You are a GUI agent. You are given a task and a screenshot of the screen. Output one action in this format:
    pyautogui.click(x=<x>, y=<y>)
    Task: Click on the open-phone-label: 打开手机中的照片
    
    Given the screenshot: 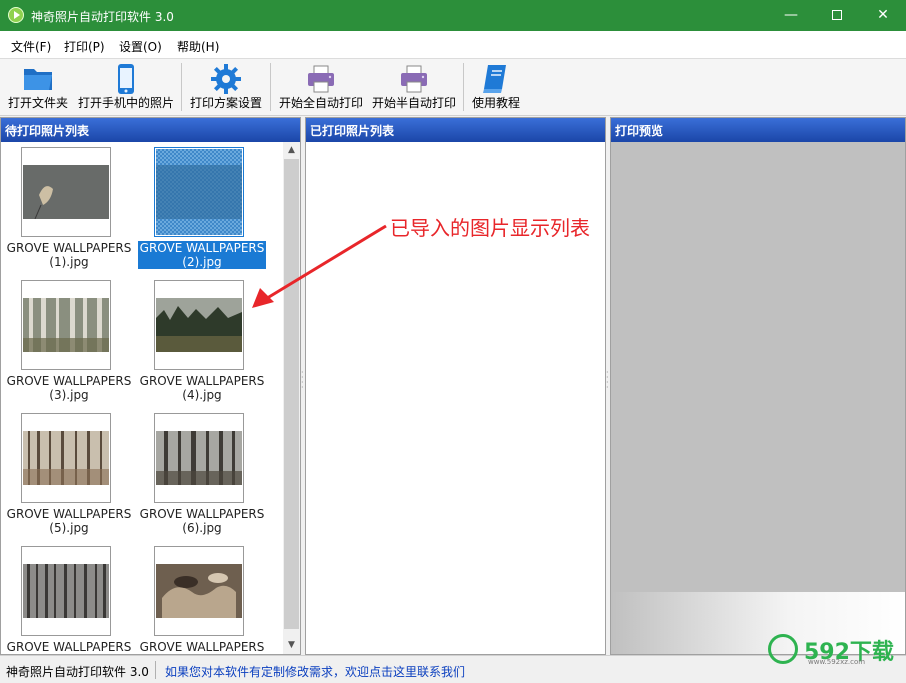 What is the action you would take?
    pyautogui.click(x=125, y=103)
    